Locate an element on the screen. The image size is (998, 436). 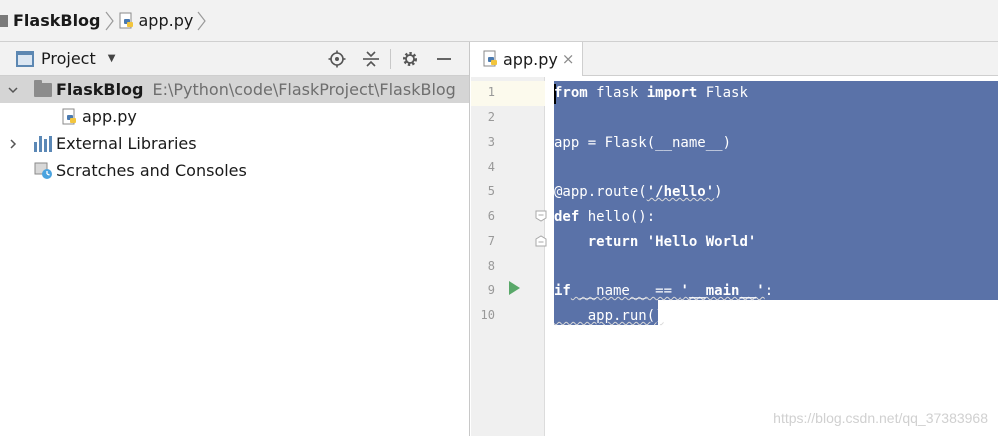
tree-external-libraries-label: External Libraries is located at coordinates (126, 143).